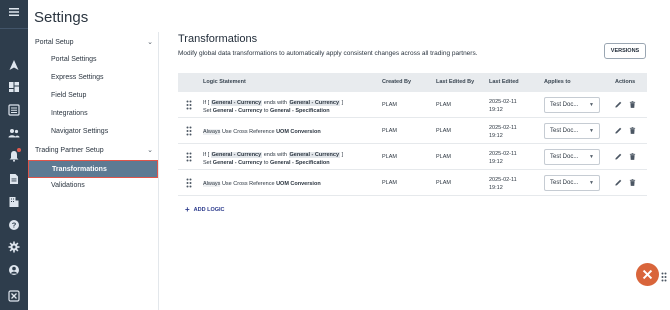 The width and height of the screenshot is (670, 310). What do you see at coordinates (248, 184) in the screenshot?
I see `logic-operator: Use Cross Reference` at bounding box center [248, 184].